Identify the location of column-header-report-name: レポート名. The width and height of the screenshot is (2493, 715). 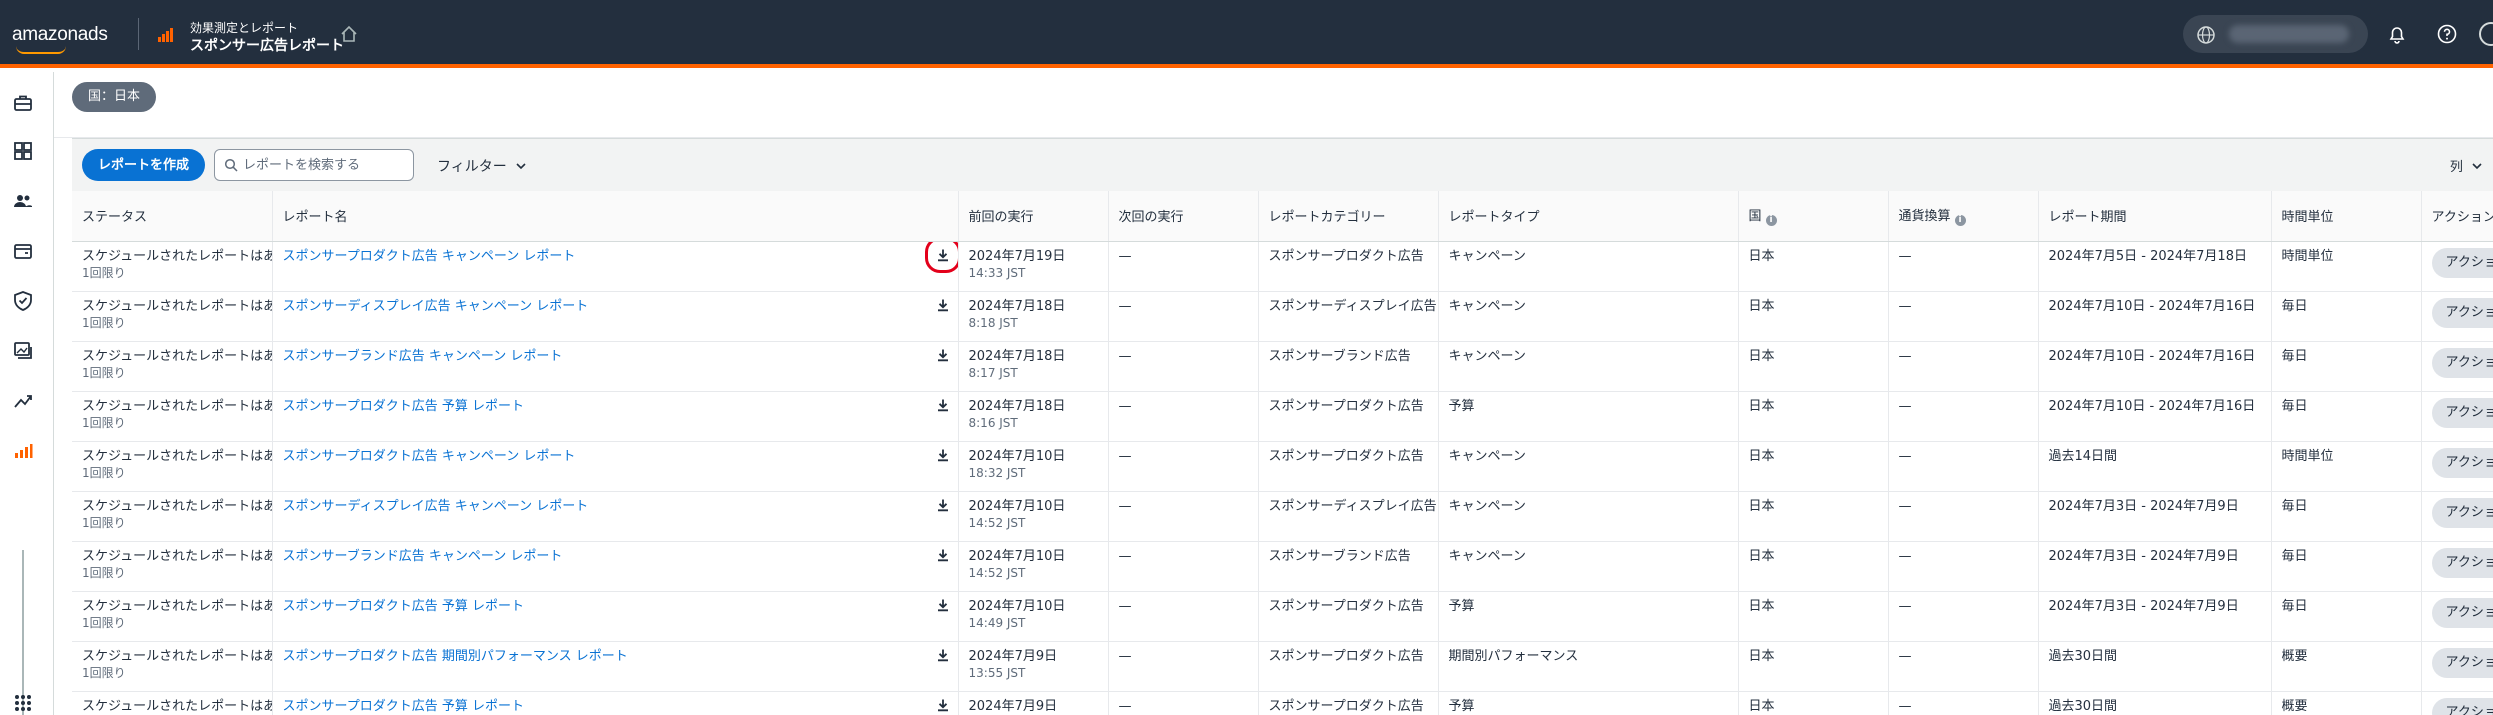
(615, 216).